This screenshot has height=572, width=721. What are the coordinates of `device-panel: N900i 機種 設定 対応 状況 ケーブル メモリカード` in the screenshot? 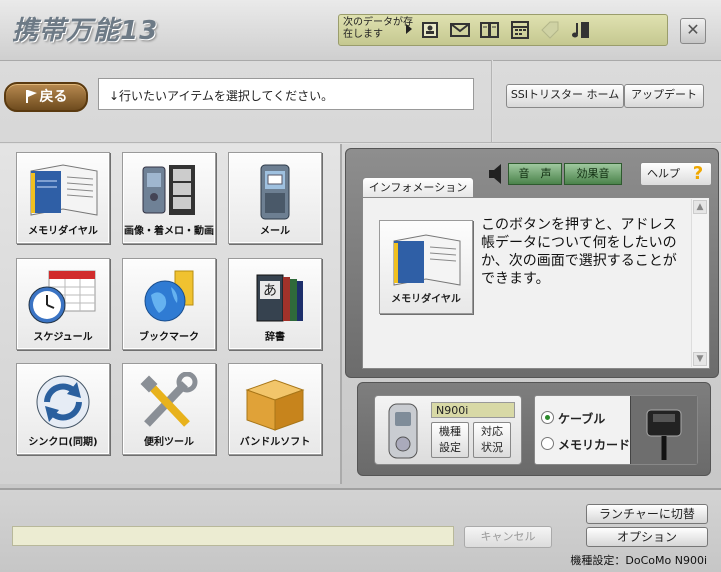 It's located at (534, 429).